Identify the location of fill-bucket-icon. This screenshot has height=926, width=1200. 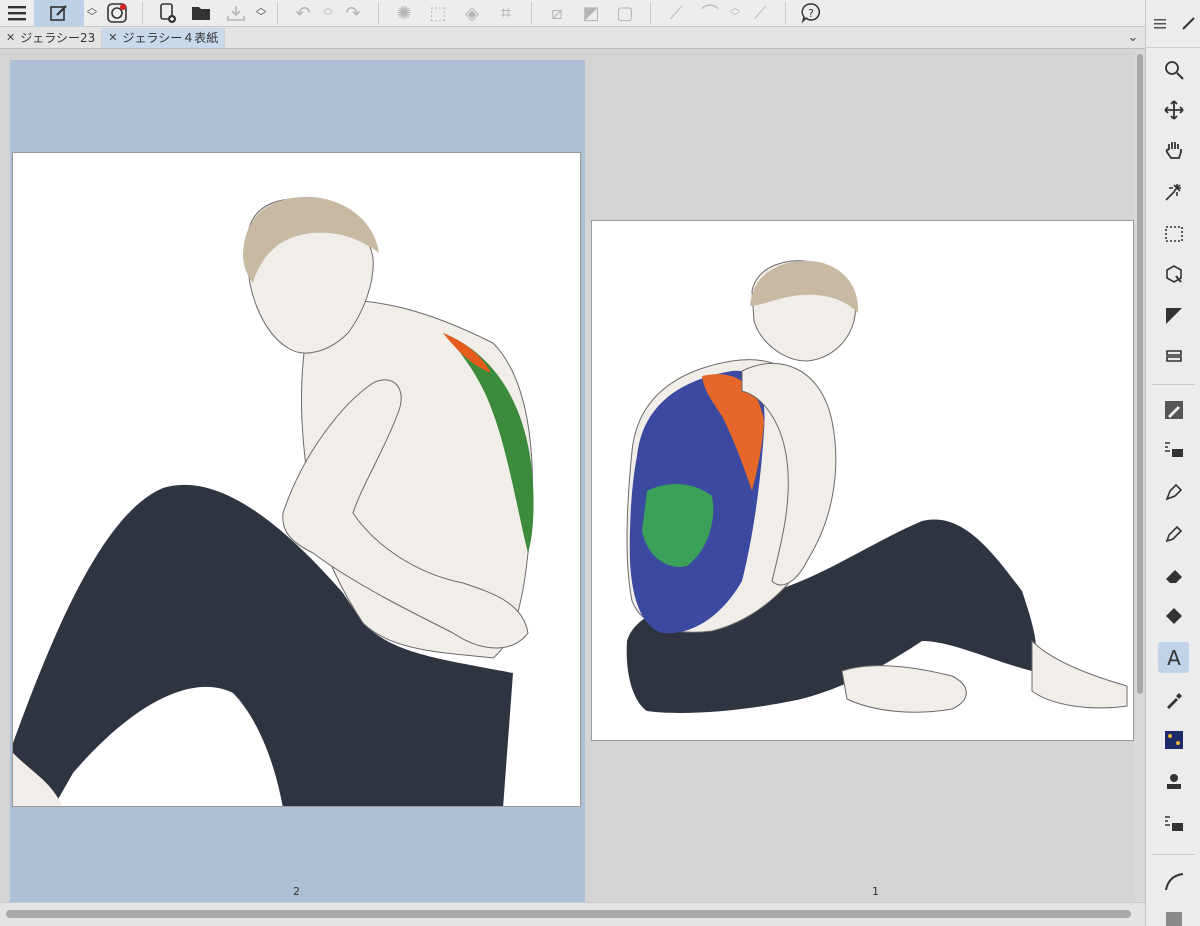
(1173, 615).